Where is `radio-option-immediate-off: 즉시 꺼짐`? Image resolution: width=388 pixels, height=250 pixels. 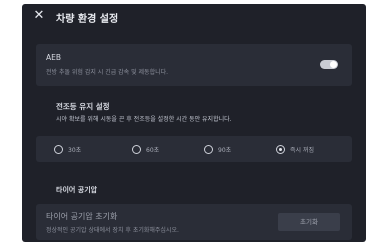 radio-option-immediate-off: 즉시 꺼짐 is located at coordinates (295, 149).